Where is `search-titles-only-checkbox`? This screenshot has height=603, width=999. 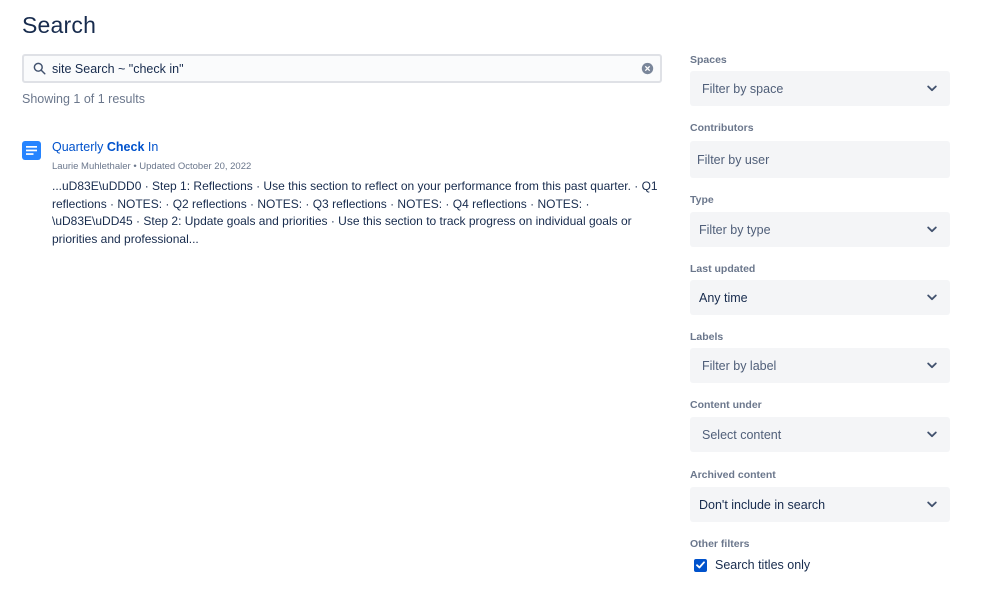
search-titles-only-checkbox is located at coordinates (700, 565).